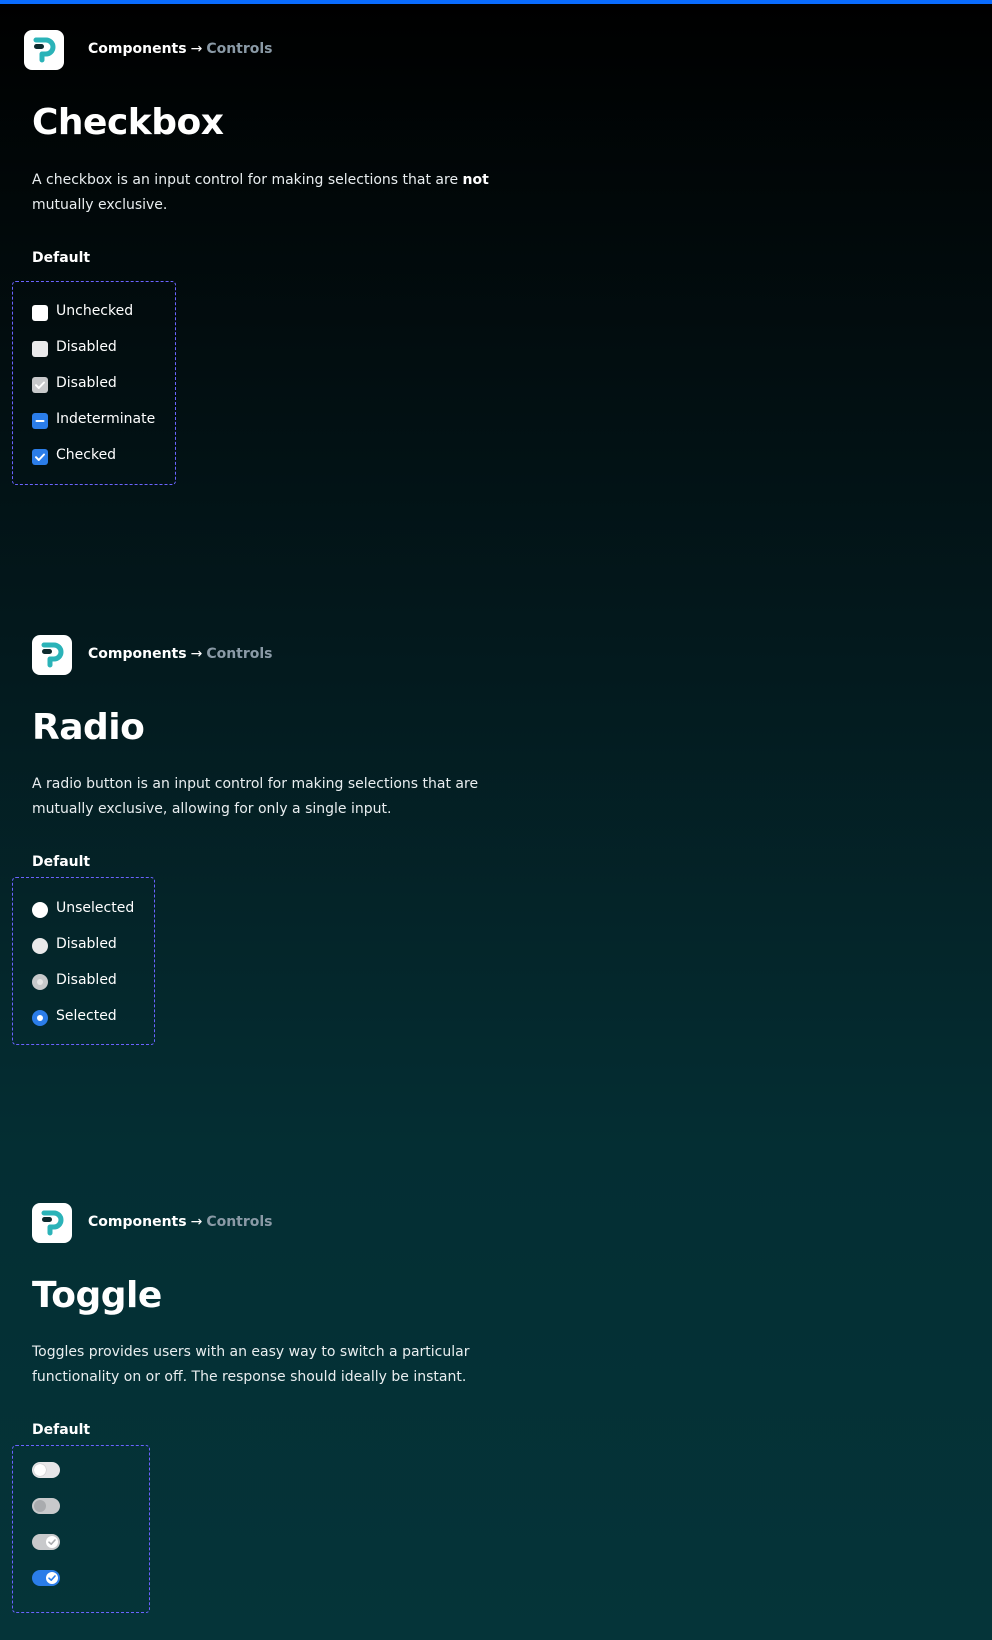 The height and width of the screenshot is (1640, 992). Describe the element at coordinates (40, 1018) in the screenshot. I see `radio-selected` at that location.